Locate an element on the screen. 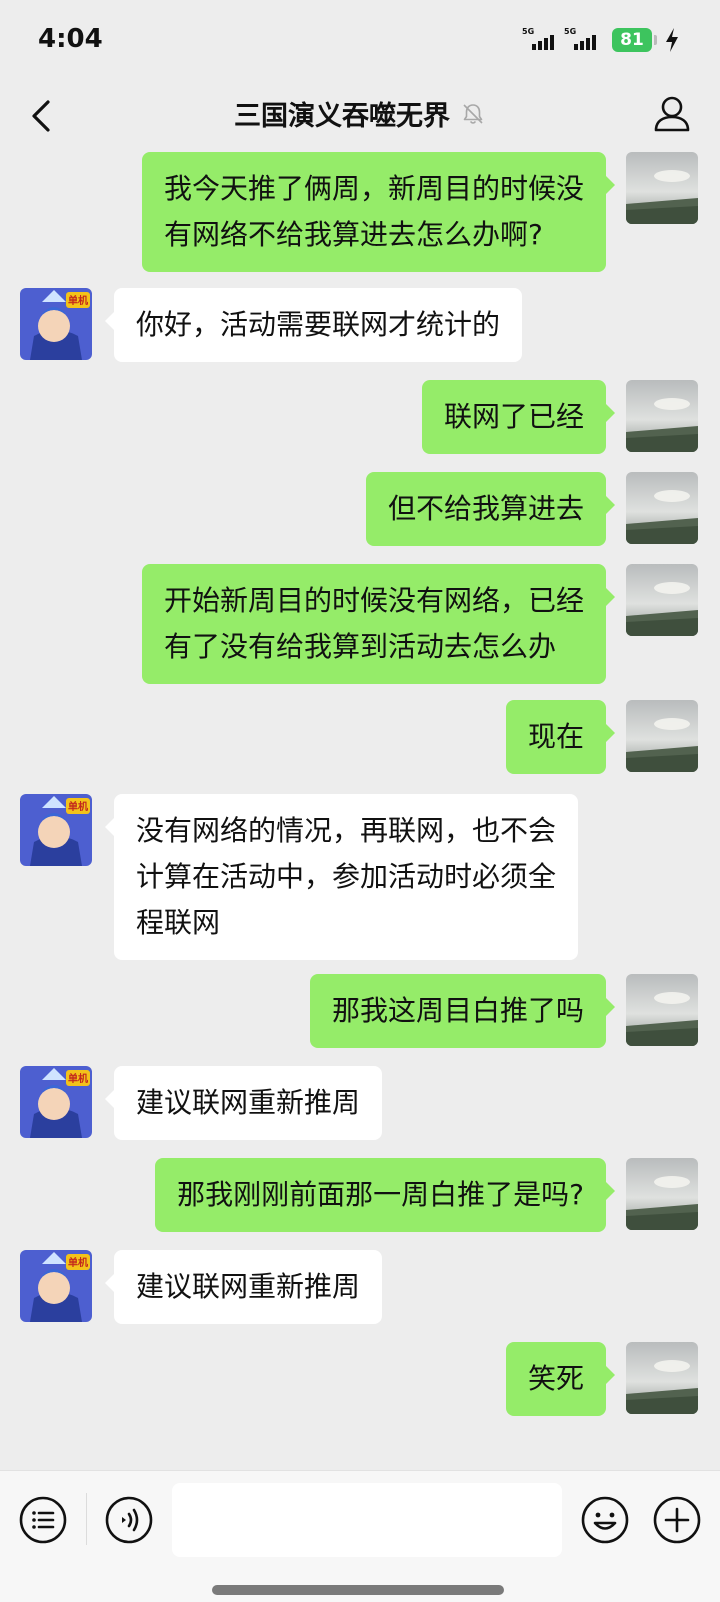  message-bubble: 那我这周目白推了吗 is located at coordinates (462, 1011).